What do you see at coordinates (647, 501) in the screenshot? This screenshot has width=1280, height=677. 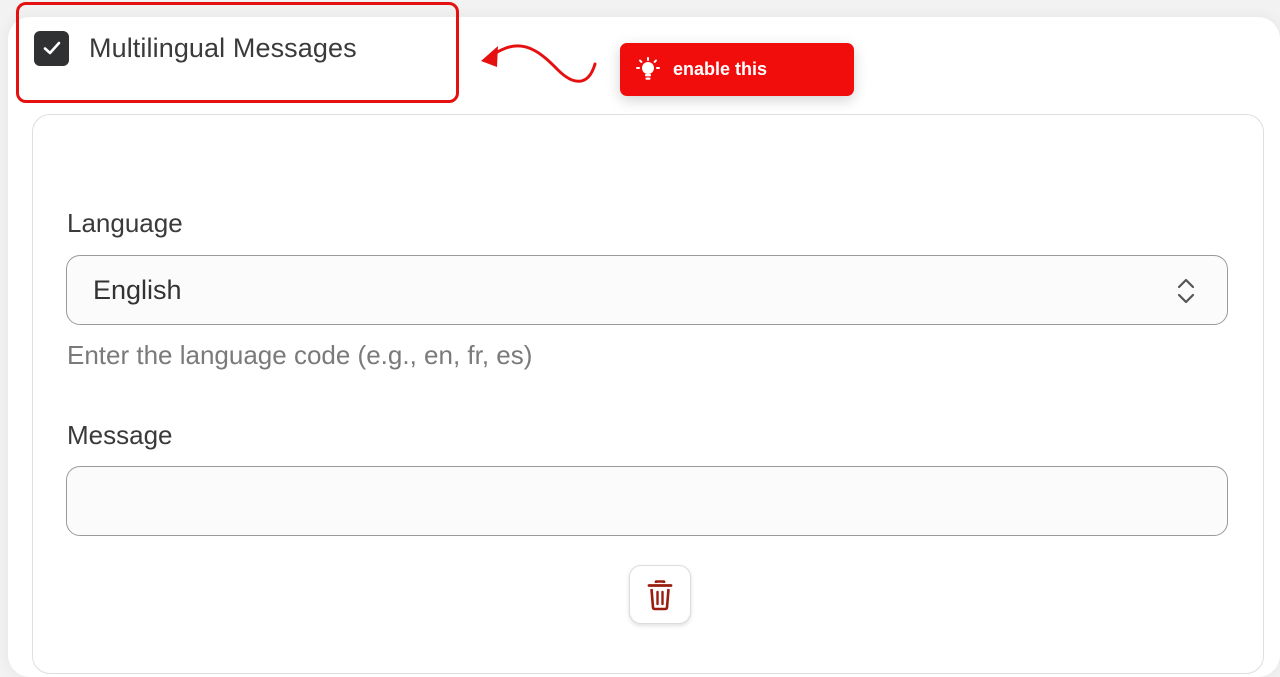 I see `message-input` at bounding box center [647, 501].